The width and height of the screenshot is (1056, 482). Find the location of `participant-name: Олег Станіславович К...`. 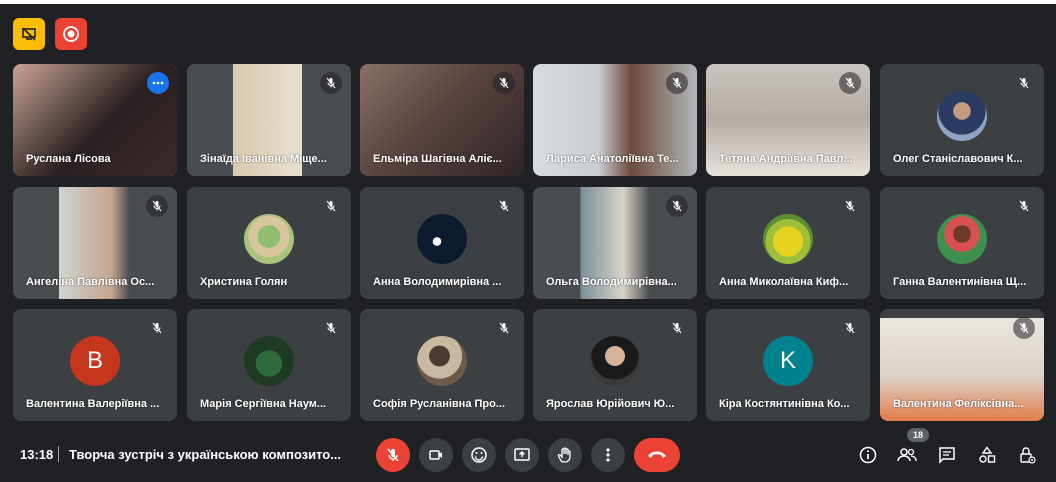

participant-name: Олег Станіславович К... is located at coordinates (958, 159).